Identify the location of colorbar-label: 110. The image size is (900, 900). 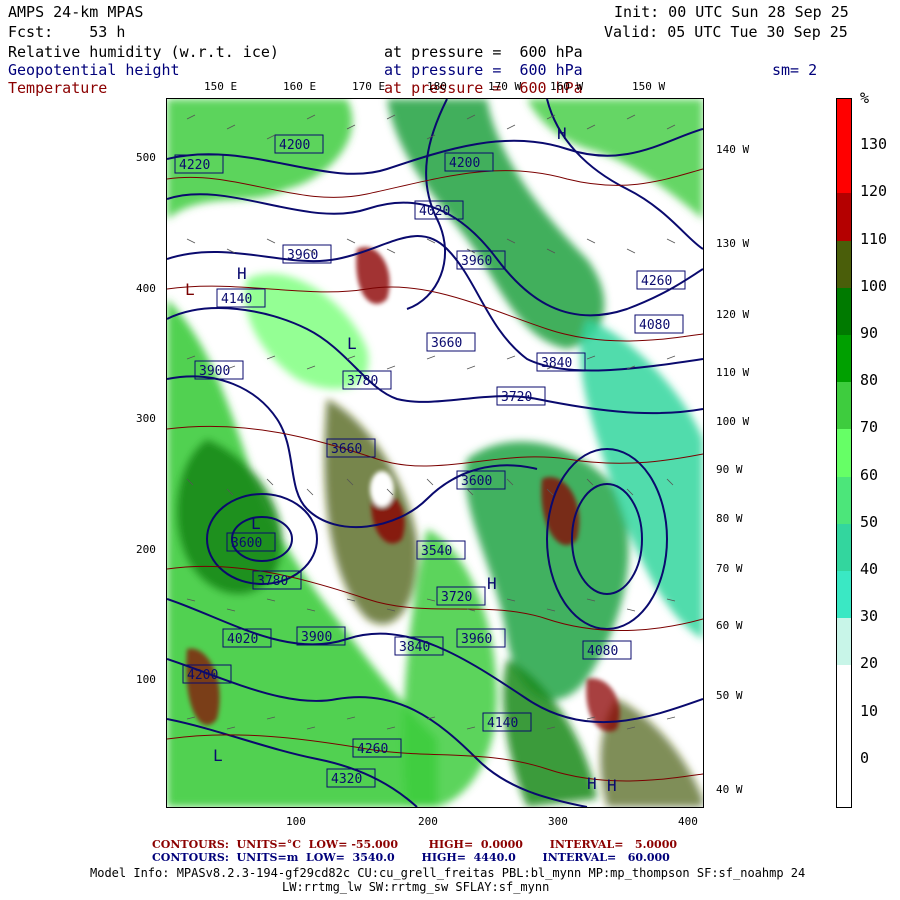
(874, 238).